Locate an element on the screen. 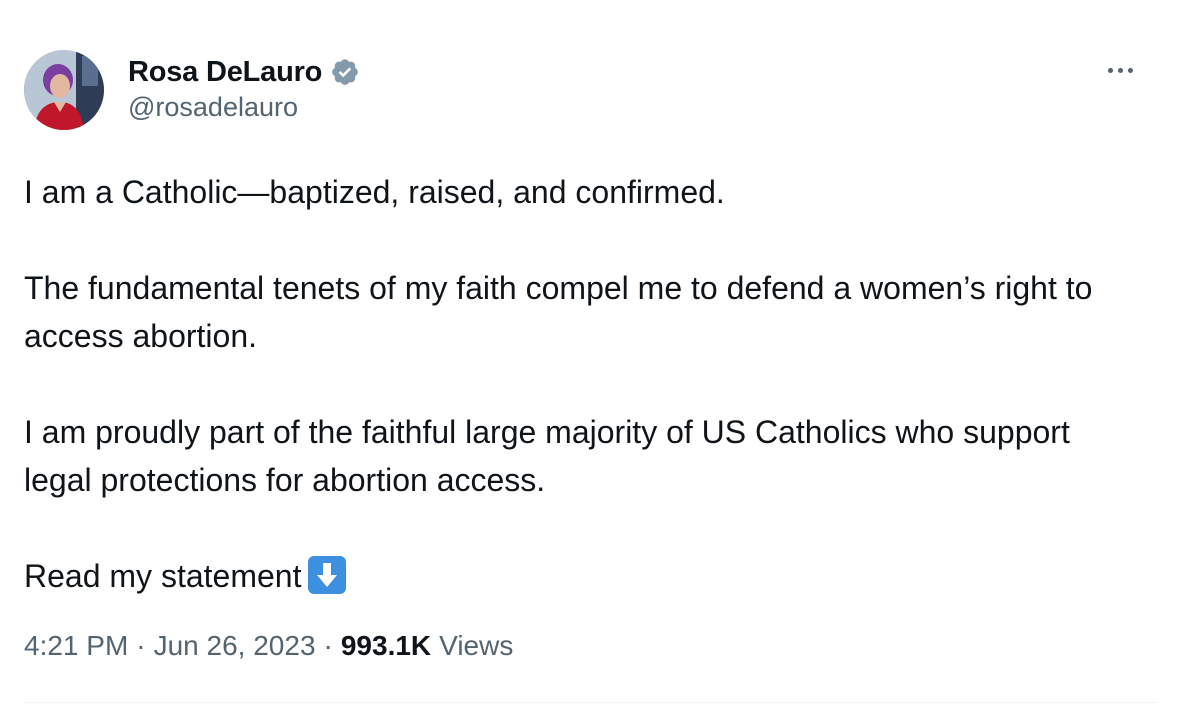 This screenshot has height=716, width=1180. avatar-image is located at coordinates (64, 90).